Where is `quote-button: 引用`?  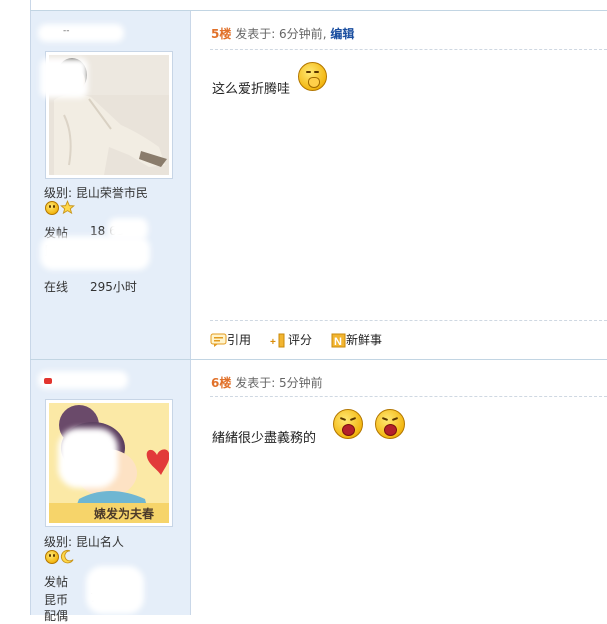 quote-button: 引用 is located at coordinates (230, 339).